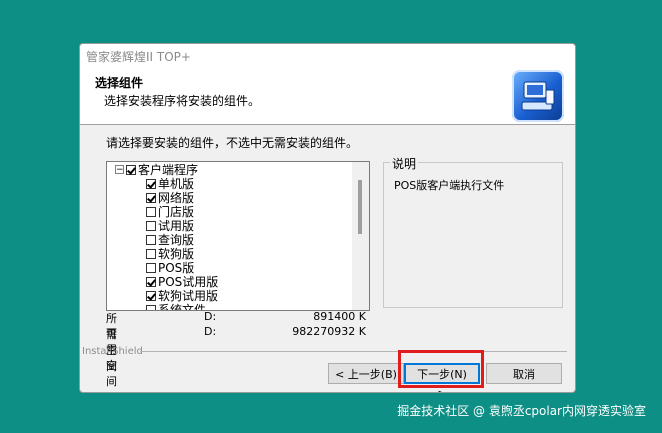 The height and width of the screenshot is (433, 662). I want to click on component-item: 软狗版, so click(170, 254).